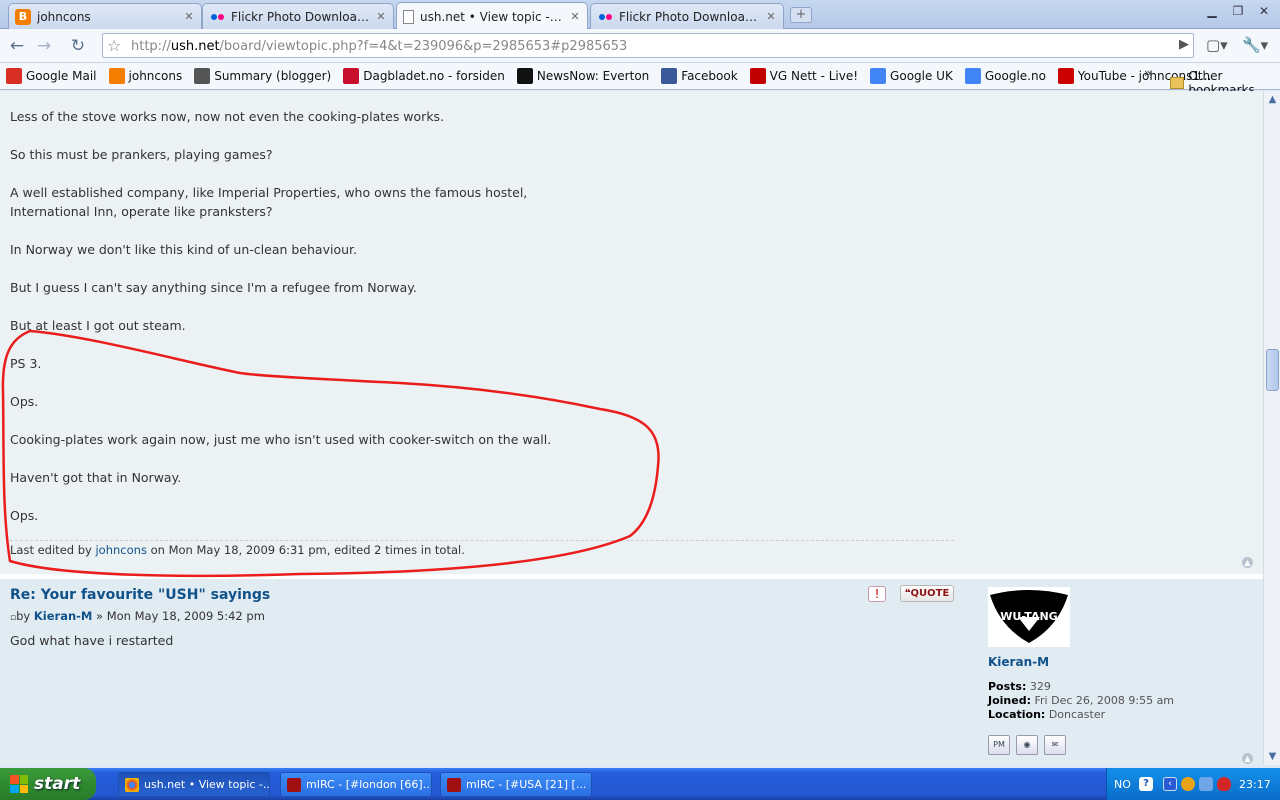  I want to click on profile-location: Location: Doncaster, so click(1047, 714).